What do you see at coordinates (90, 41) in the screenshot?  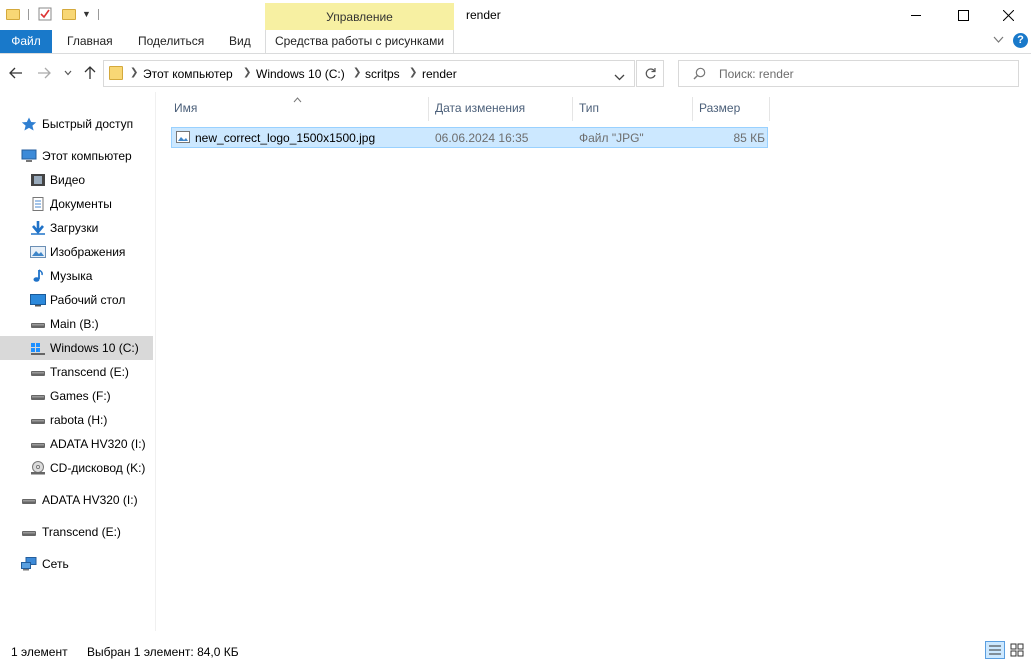 I see `tab-home: Главная` at bounding box center [90, 41].